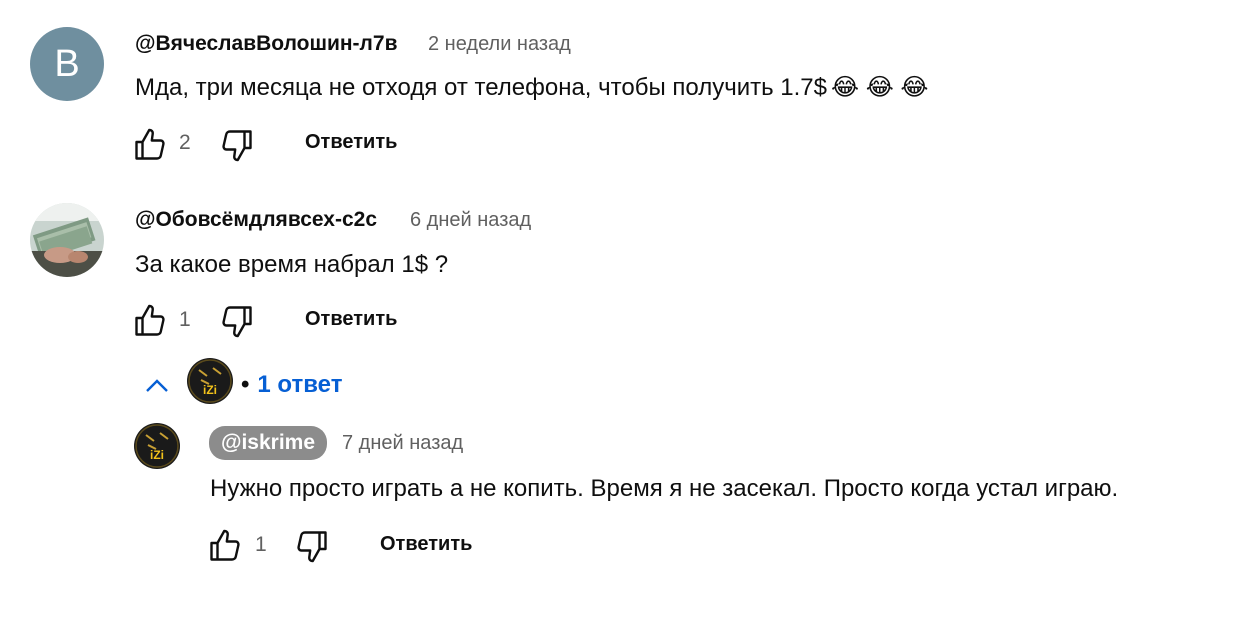 Image resolution: width=1253 pixels, height=628 pixels. What do you see at coordinates (67, 240) in the screenshot?
I see `avatar` at bounding box center [67, 240].